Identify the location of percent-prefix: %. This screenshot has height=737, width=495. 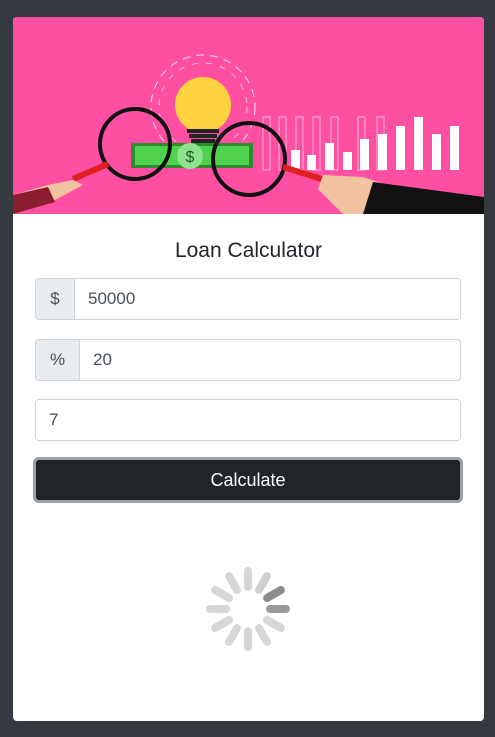
(58, 360).